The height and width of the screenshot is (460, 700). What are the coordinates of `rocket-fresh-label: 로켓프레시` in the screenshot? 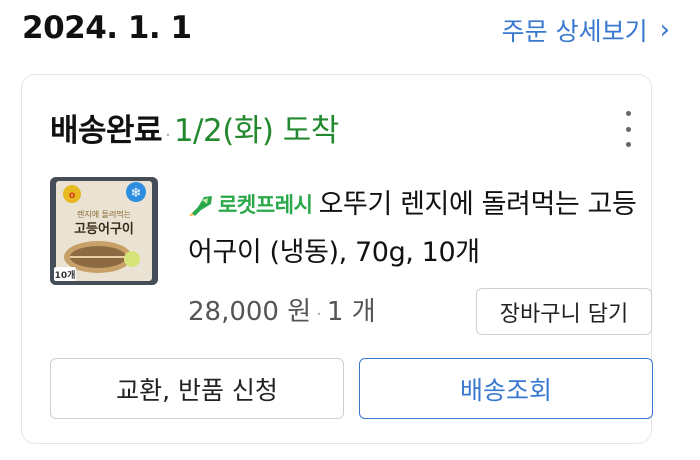 It's located at (265, 205).